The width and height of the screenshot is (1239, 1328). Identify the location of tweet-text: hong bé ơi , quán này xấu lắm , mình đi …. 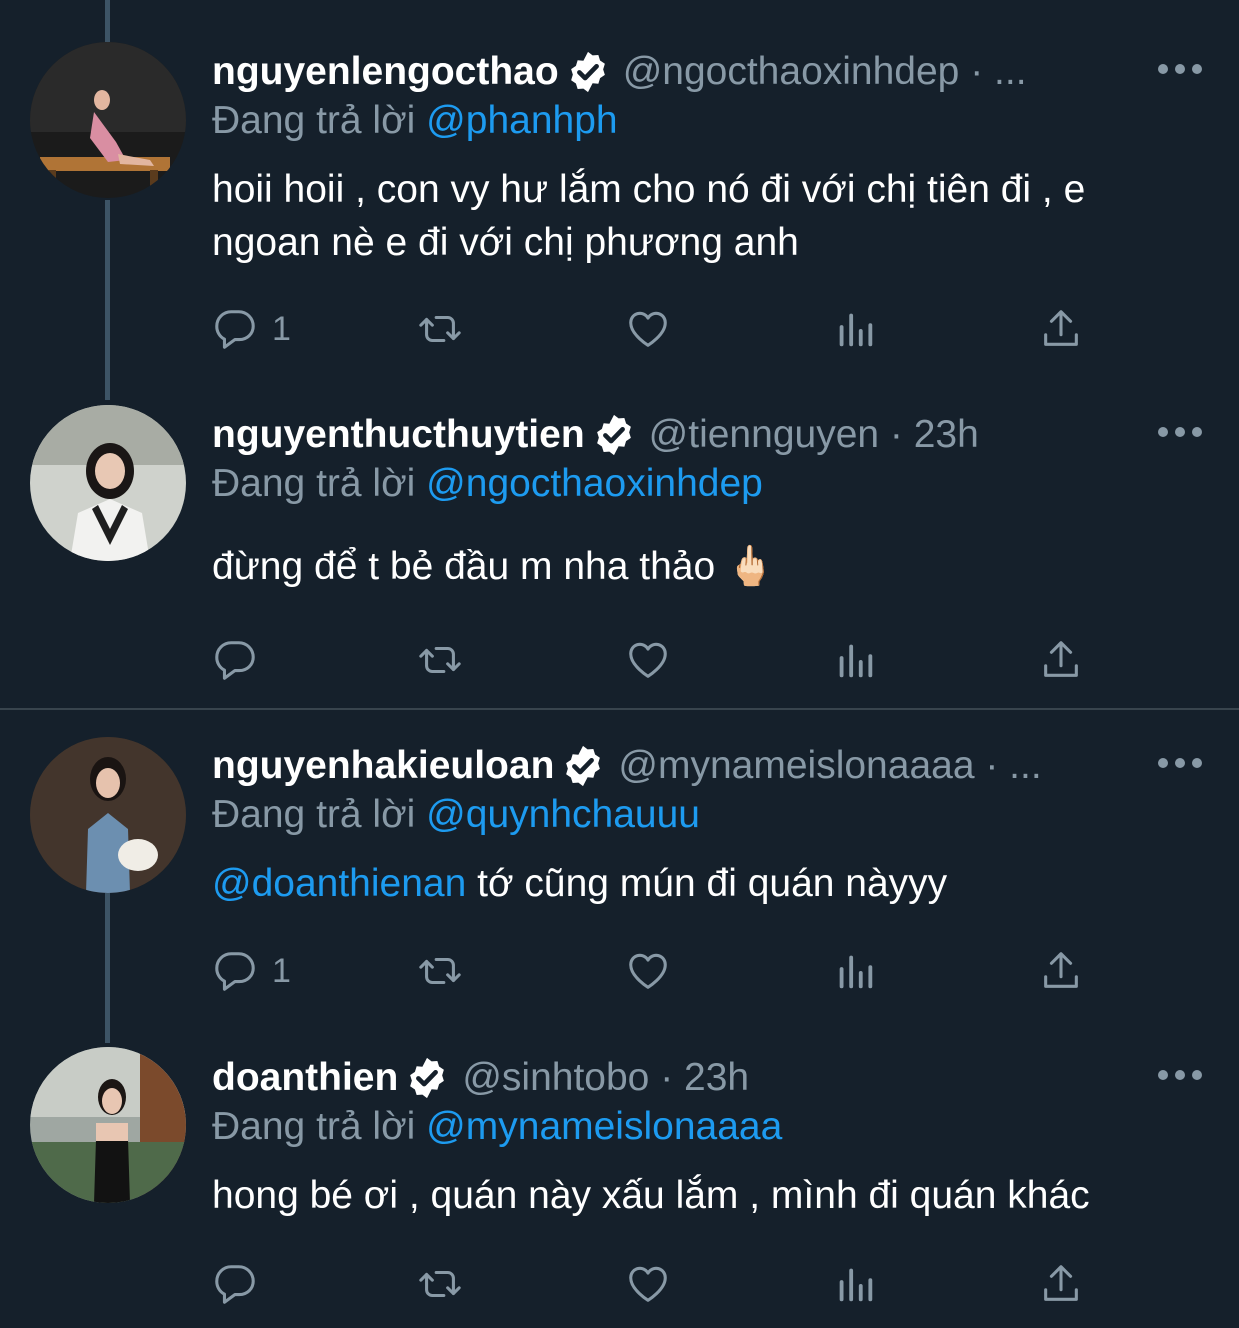
(707, 1195).